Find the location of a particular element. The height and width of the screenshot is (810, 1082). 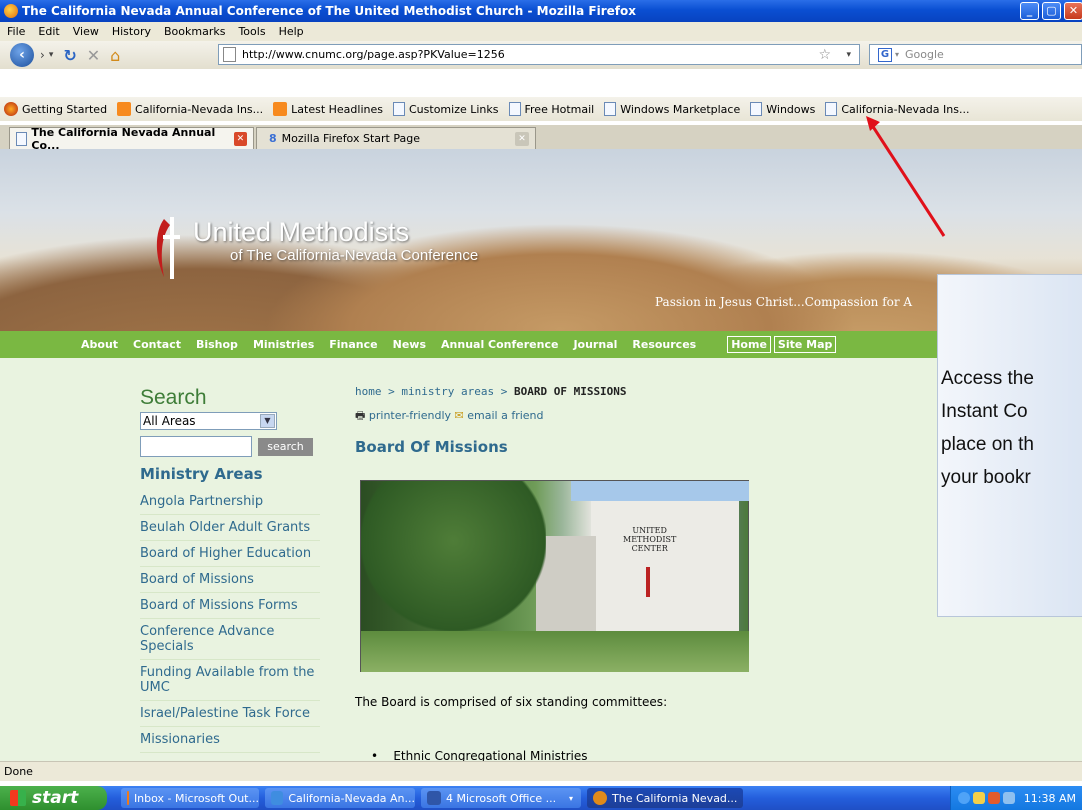

bookmark-label: Windows Marketplace is located at coordinates (680, 109).